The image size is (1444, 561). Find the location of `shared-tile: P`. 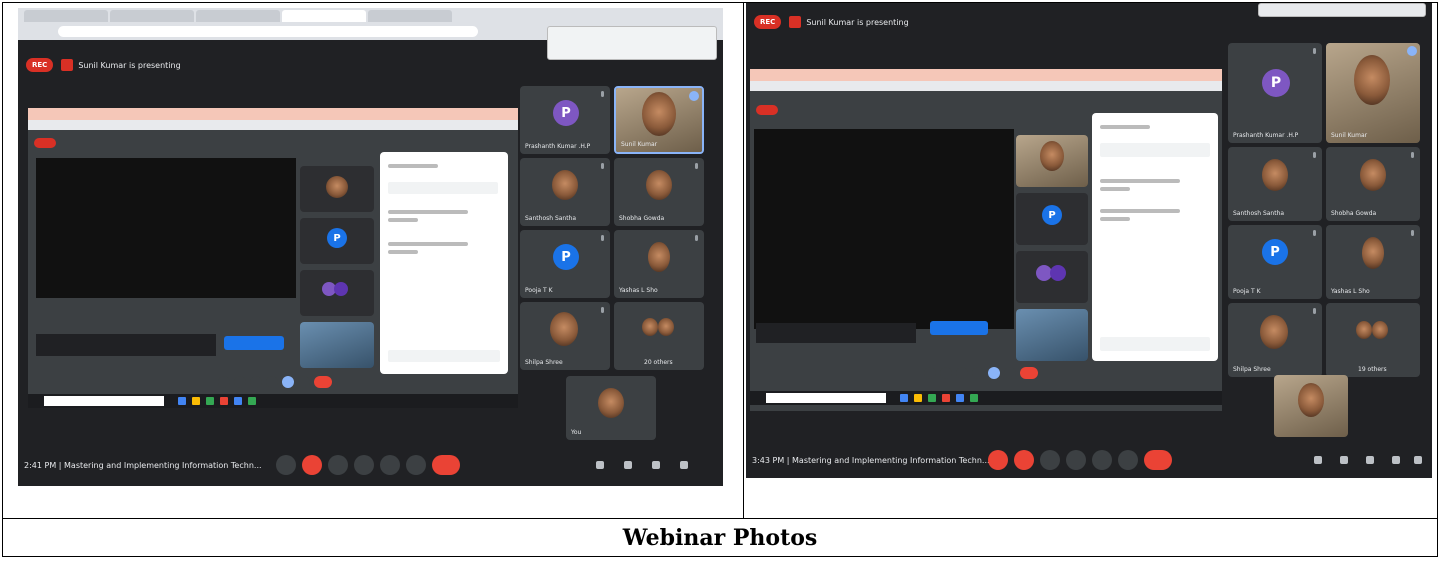

shared-tile: P is located at coordinates (337, 241).